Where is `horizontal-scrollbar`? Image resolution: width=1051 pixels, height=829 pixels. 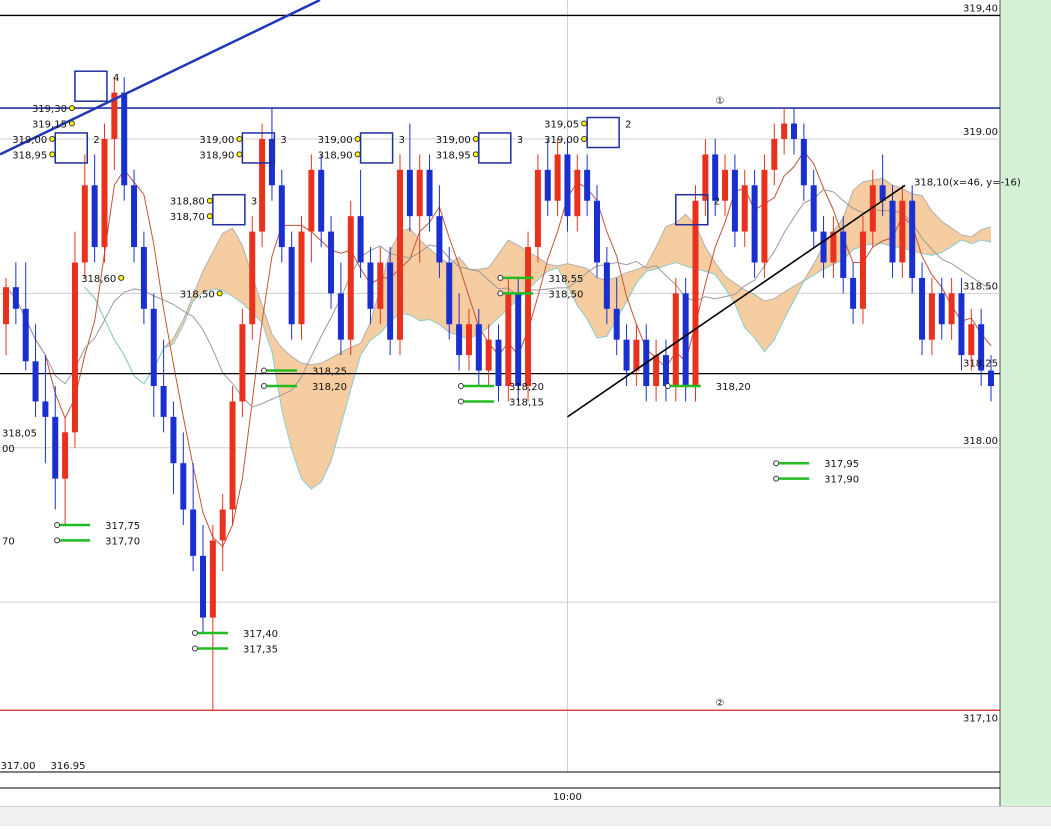 horizontal-scrollbar is located at coordinates (525, 816).